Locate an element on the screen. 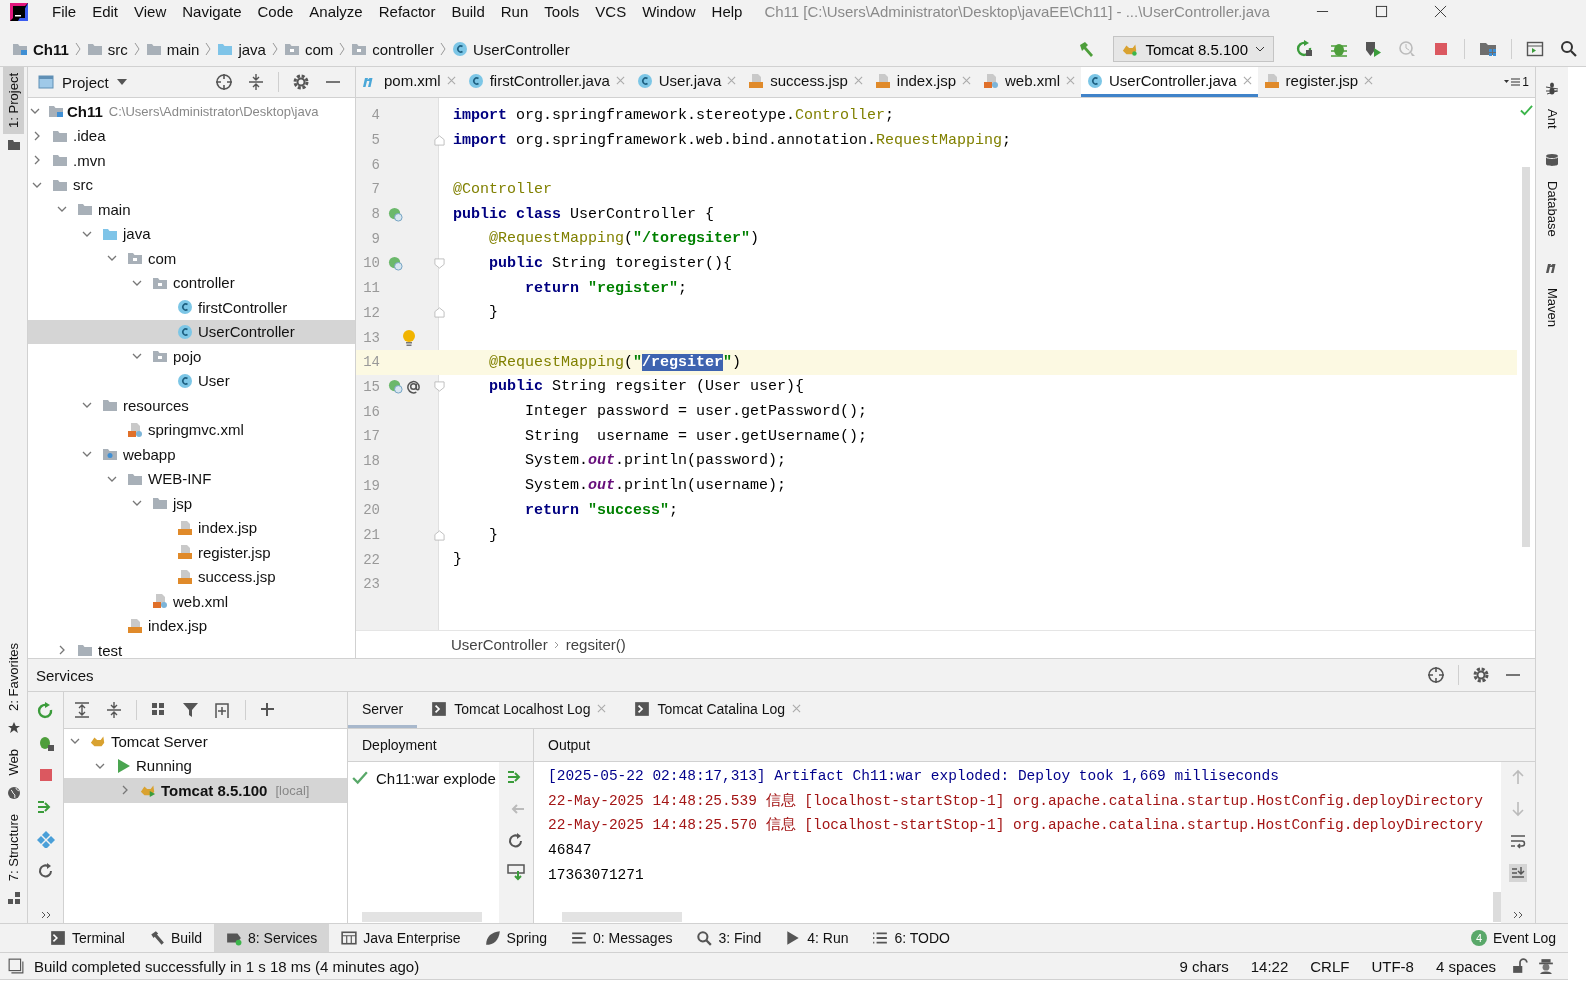 The width and height of the screenshot is (1586, 993). editor-tab: UserController.java is located at coordinates (1169, 82).